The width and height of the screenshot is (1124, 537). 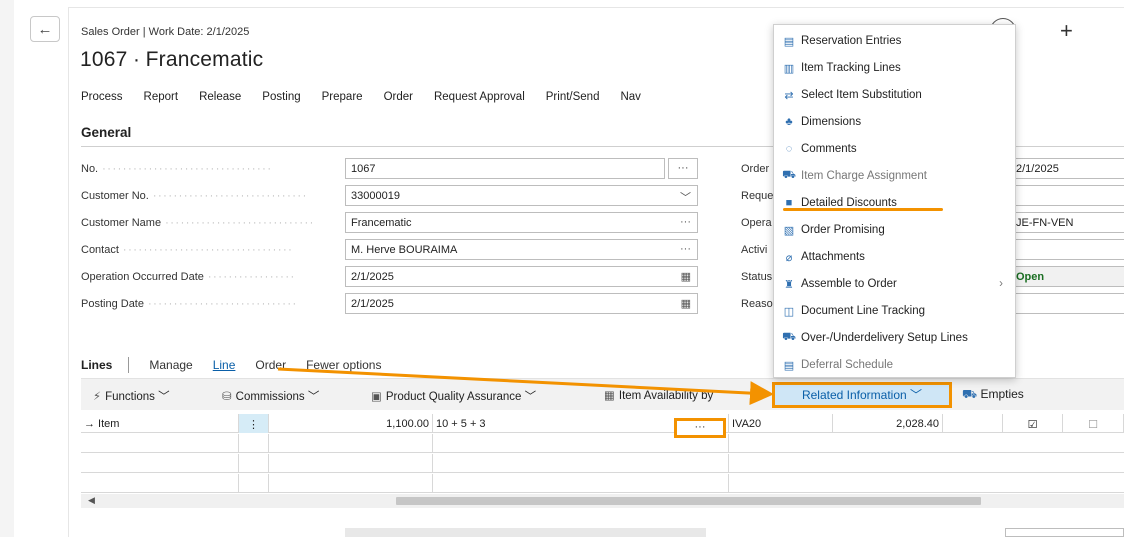 What do you see at coordinates (172, 59) in the screenshot?
I see `page-title: 1067 ∙ Francematic` at bounding box center [172, 59].